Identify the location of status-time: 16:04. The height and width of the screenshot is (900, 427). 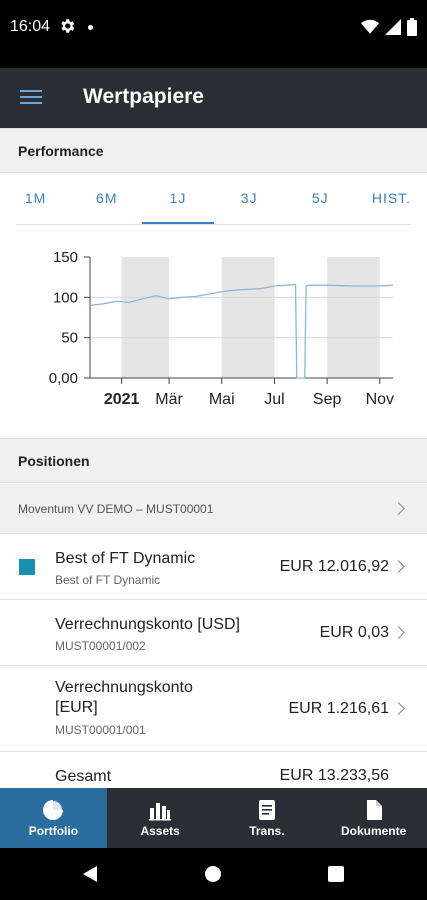
(30, 26).